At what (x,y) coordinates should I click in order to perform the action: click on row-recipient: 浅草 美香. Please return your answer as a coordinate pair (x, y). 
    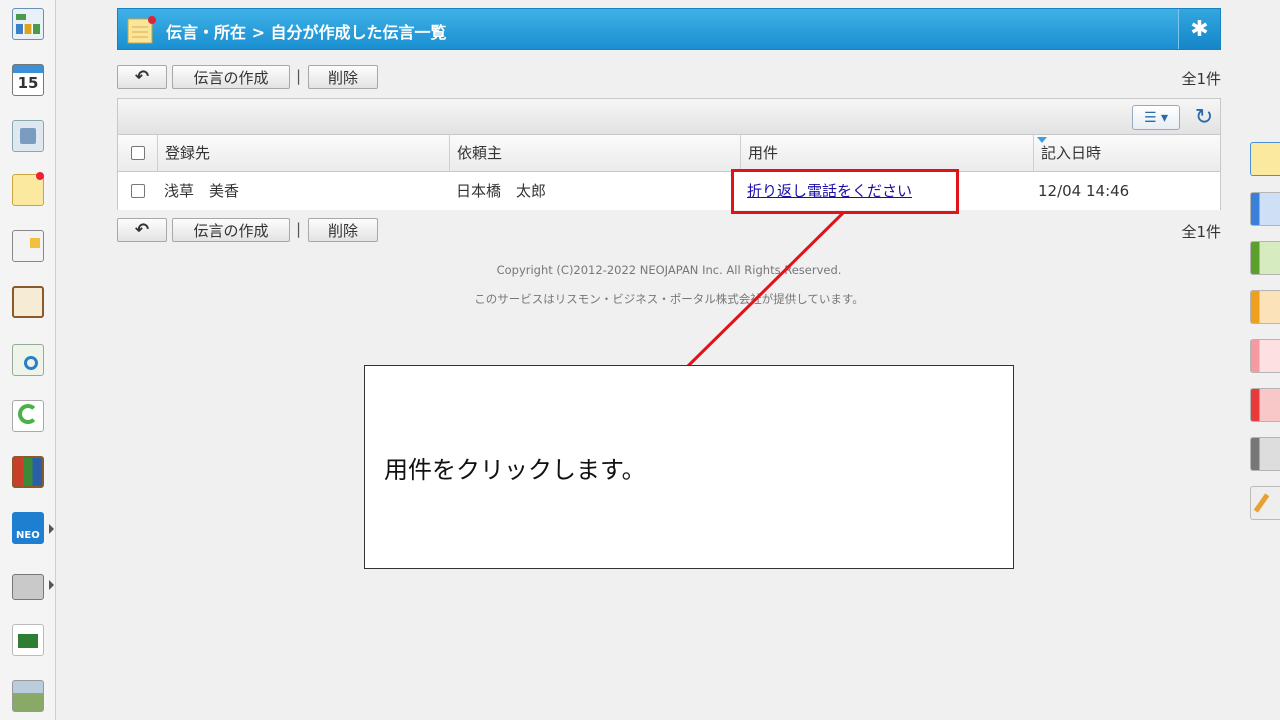
    Looking at the image, I should click on (202, 191).